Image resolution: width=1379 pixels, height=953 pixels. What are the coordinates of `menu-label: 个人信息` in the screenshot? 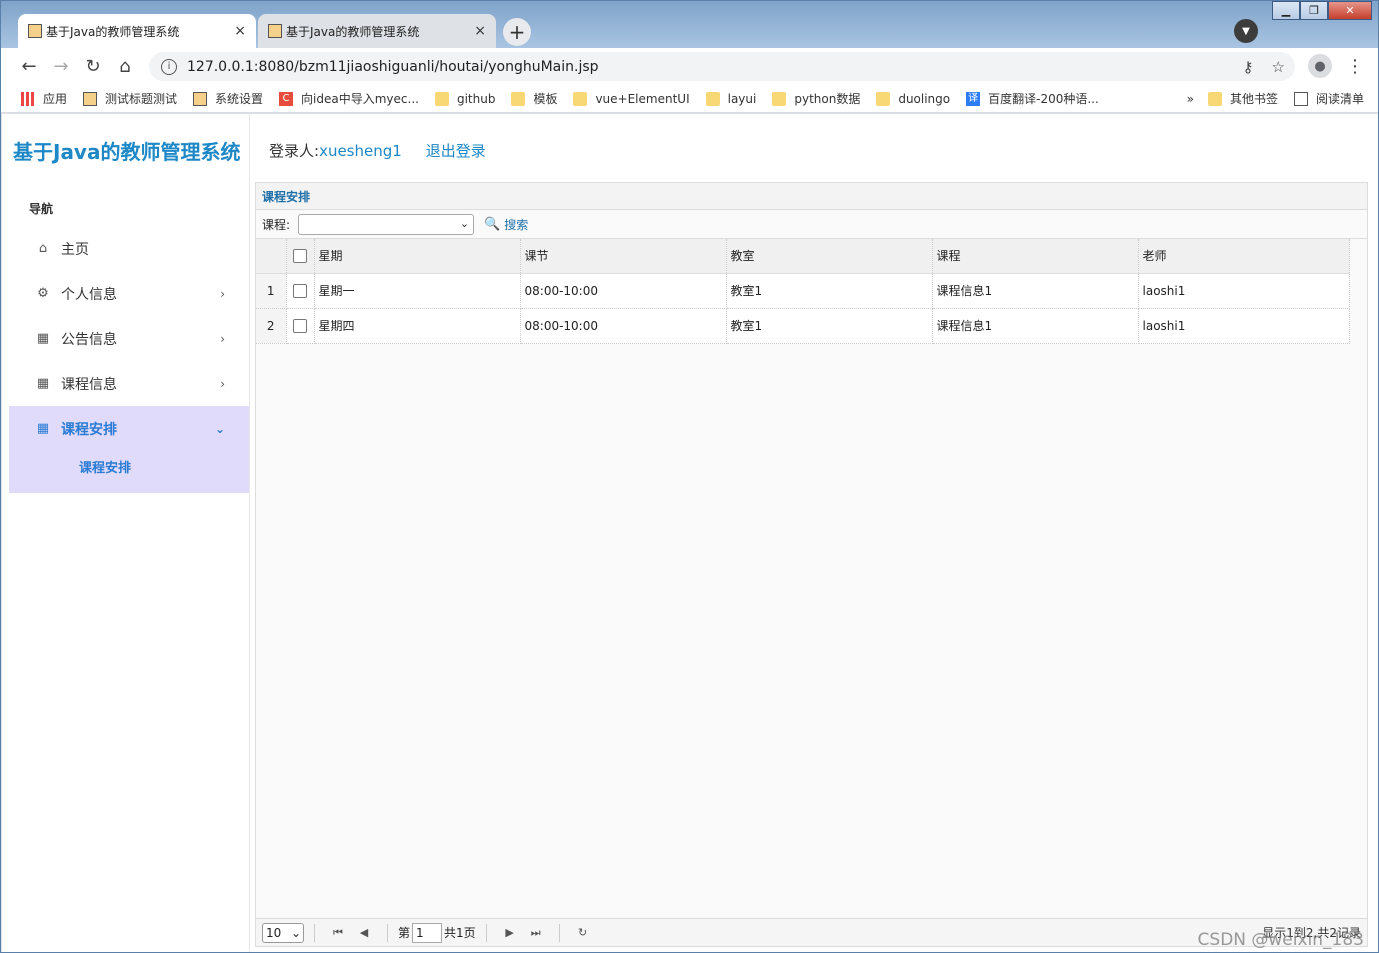 It's located at (89, 294).